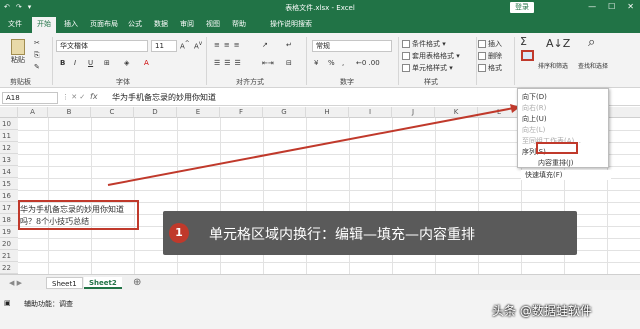 The image size is (640, 329). Describe the element at coordinates (48, 304) in the screenshot. I see `accessibility-status: 辅助功能：调查` at that location.